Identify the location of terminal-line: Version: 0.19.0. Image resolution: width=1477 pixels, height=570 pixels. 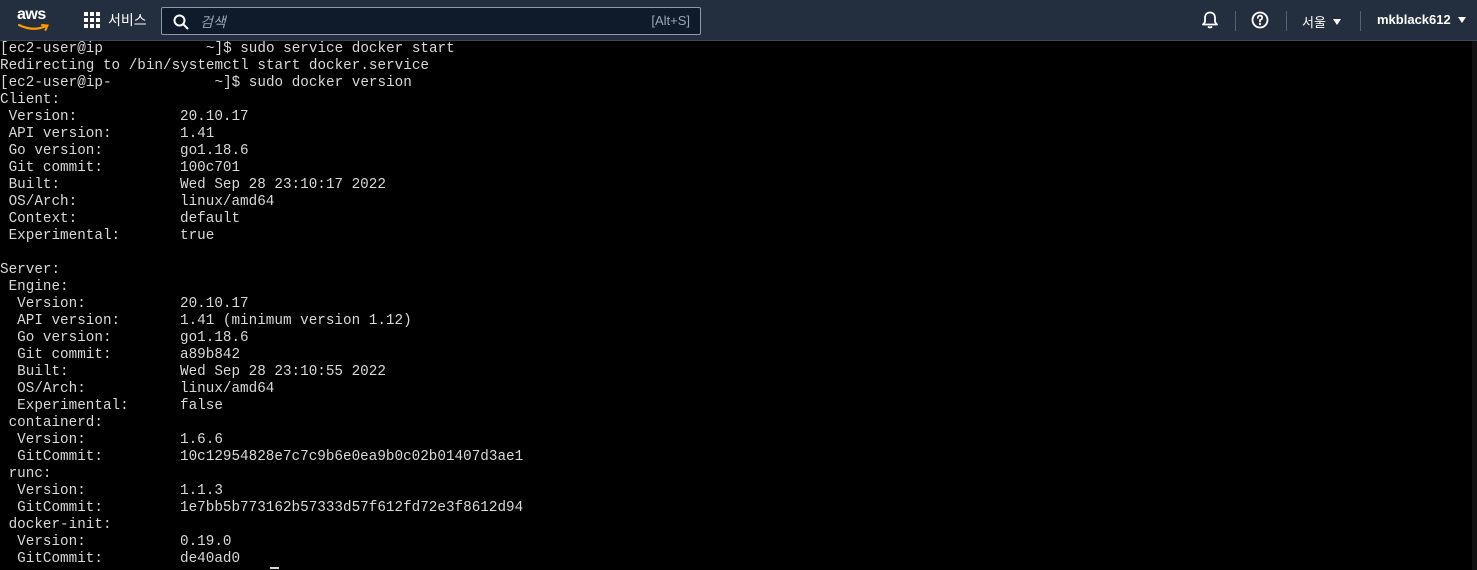
(738, 542).